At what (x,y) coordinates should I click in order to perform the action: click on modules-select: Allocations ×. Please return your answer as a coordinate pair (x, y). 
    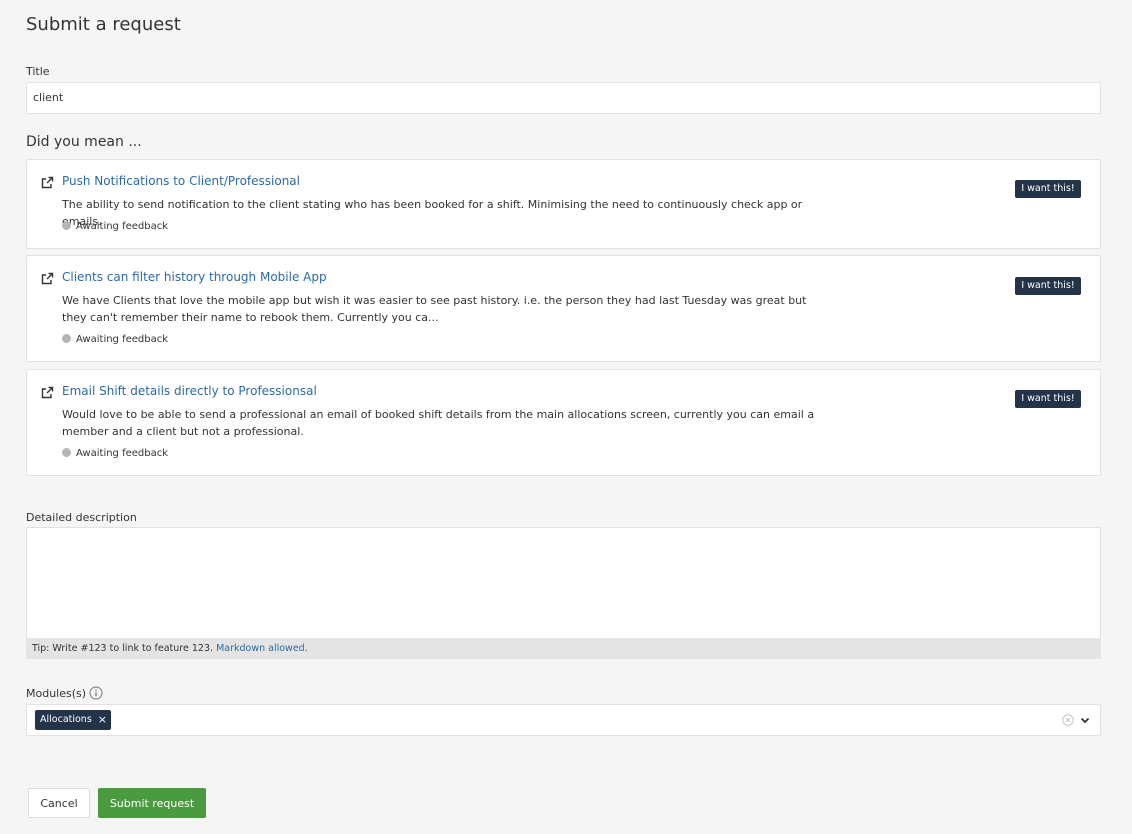
    Looking at the image, I should click on (563, 720).